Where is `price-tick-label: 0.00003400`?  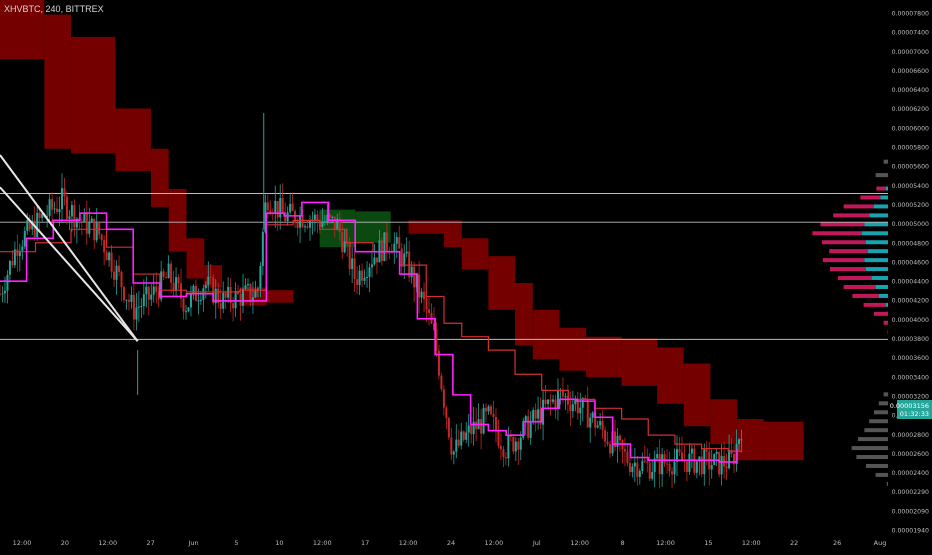 price-tick-label: 0.00003400 is located at coordinates (910, 377).